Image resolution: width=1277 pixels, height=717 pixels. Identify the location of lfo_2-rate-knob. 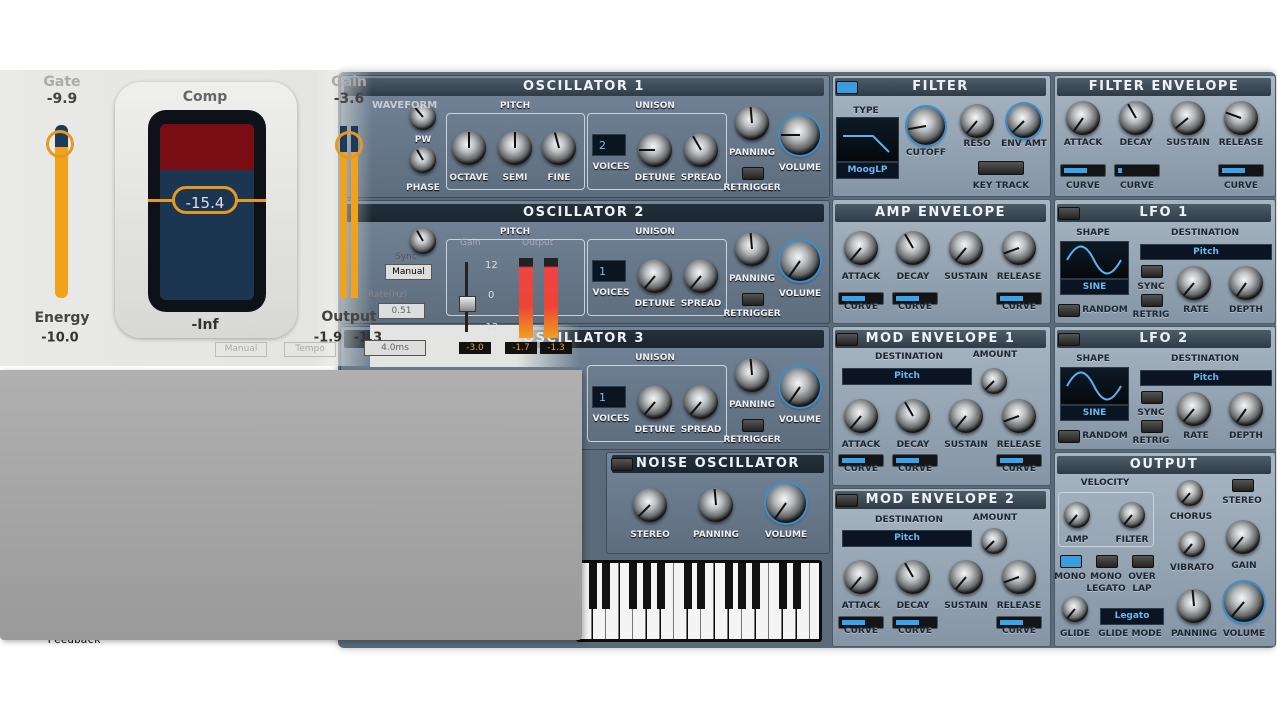
(1194, 409).